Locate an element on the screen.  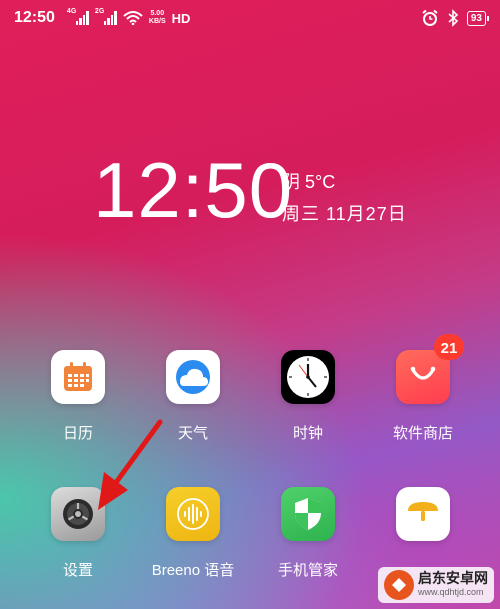
voice-wave-icon is located at coordinates (193, 514).